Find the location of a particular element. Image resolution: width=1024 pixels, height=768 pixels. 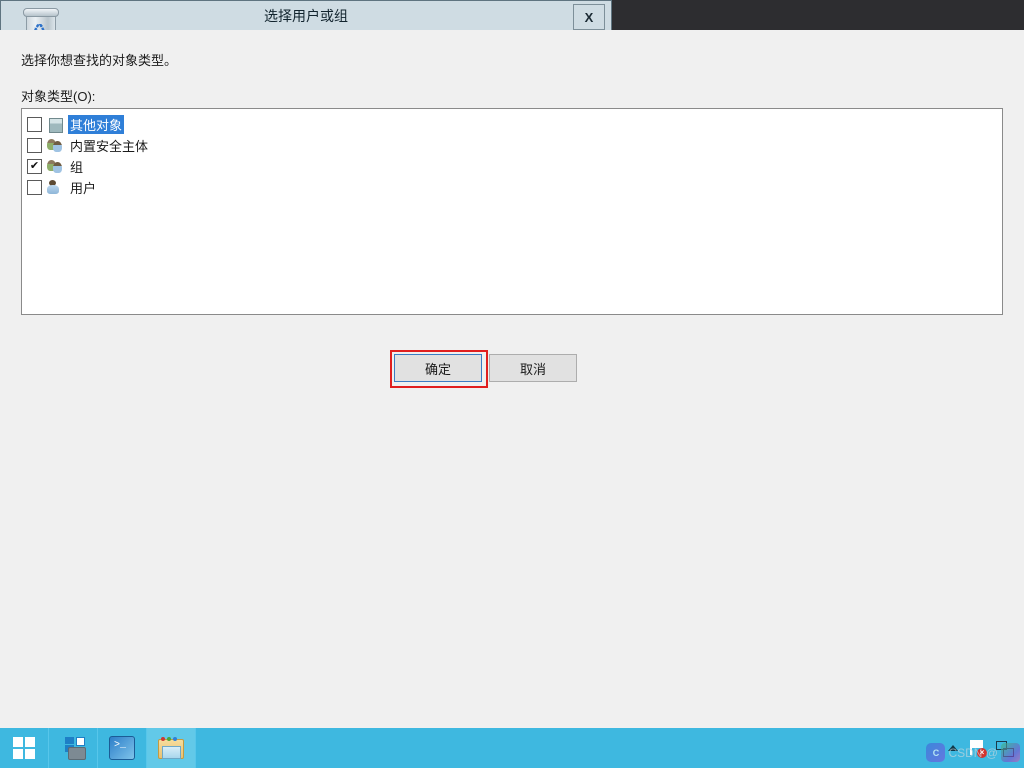

dialog-titlebar: 选择用户或组 X is located at coordinates (306, 16).